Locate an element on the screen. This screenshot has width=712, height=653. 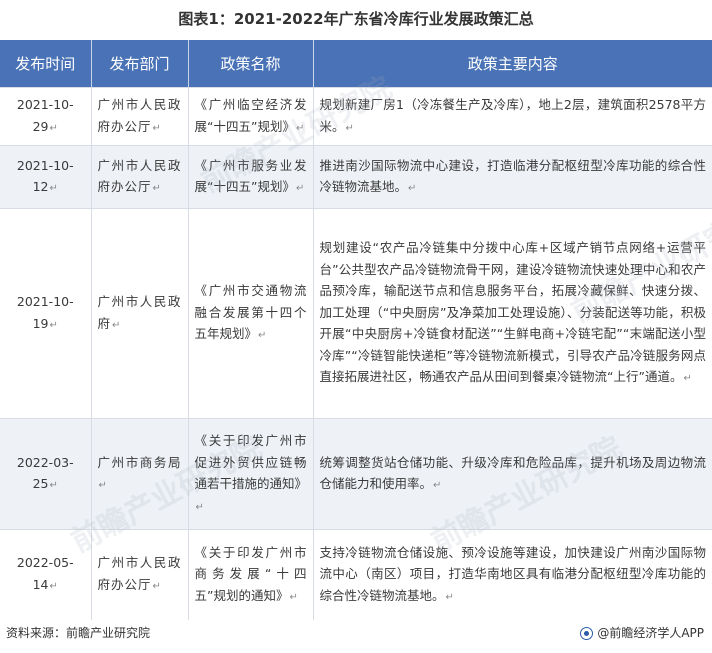
name-text: 《广州市交通物流融合发展第十四个五年规划》 is located at coordinates (250, 312).